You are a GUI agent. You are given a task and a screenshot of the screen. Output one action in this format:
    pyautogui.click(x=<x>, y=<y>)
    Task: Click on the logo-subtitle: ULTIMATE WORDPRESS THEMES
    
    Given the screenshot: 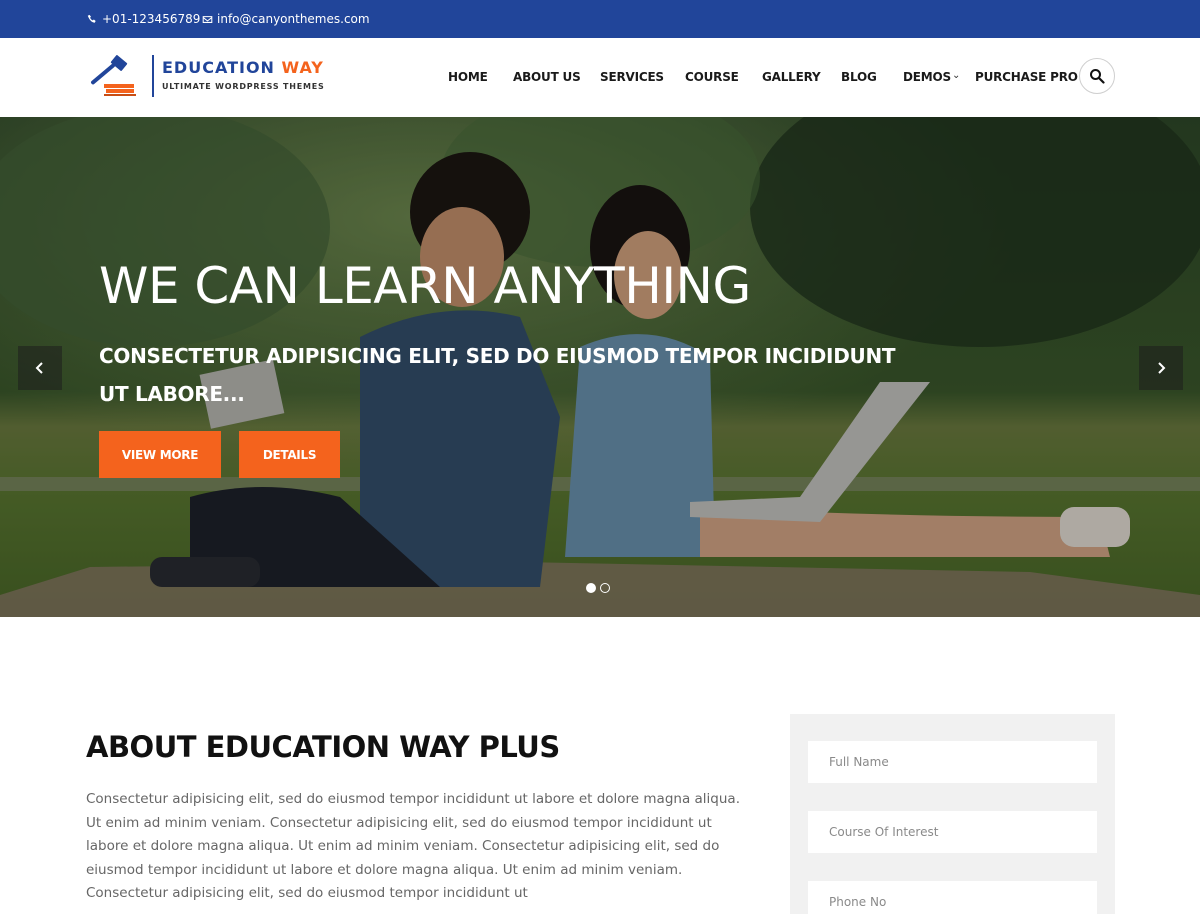 What is the action you would take?
    pyautogui.click(x=243, y=86)
    